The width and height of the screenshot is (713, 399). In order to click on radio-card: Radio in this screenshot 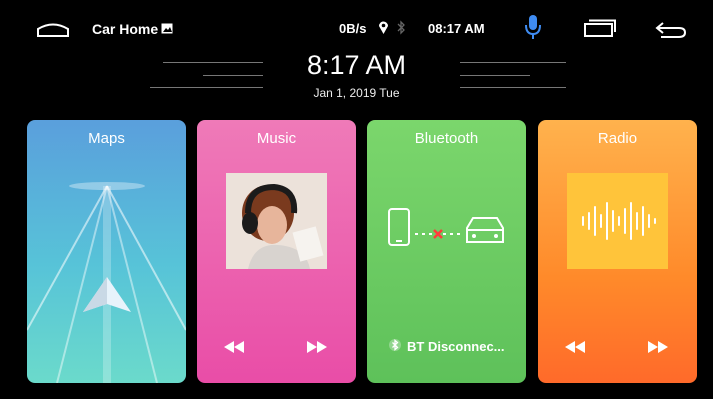, I will do `click(617, 251)`.